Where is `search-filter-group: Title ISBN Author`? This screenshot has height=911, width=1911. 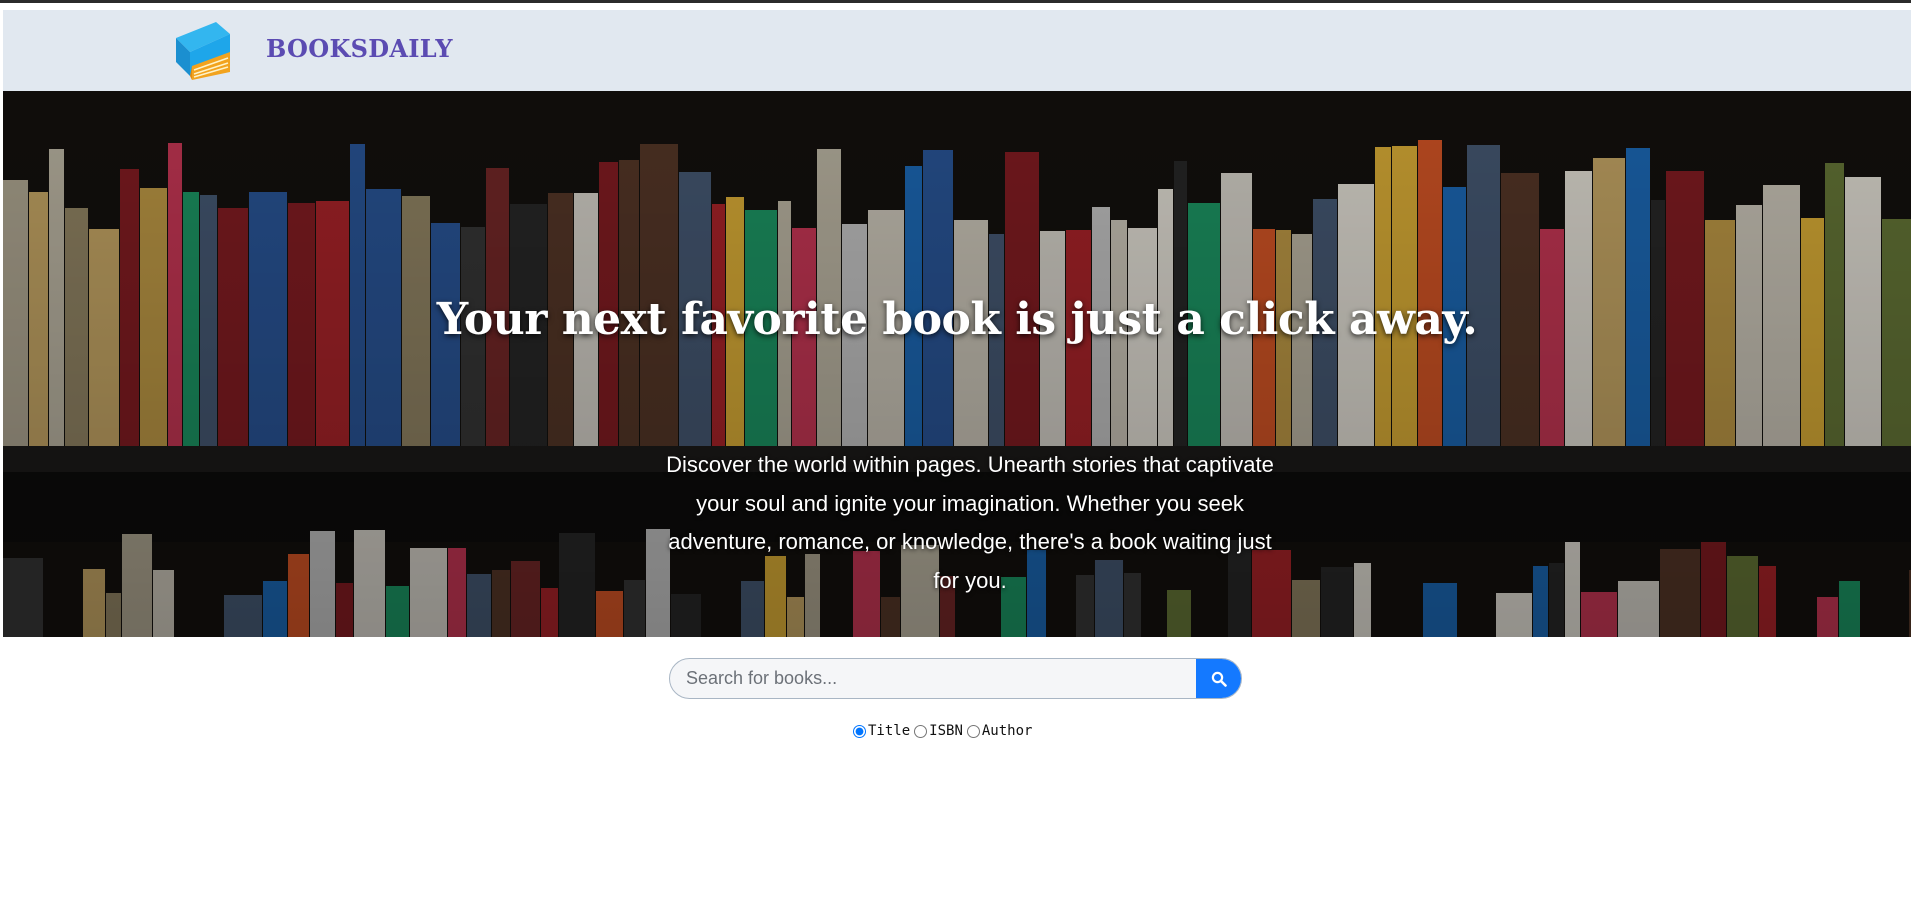
search-filter-group: Title ISBN Author is located at coordinates (944, 731).